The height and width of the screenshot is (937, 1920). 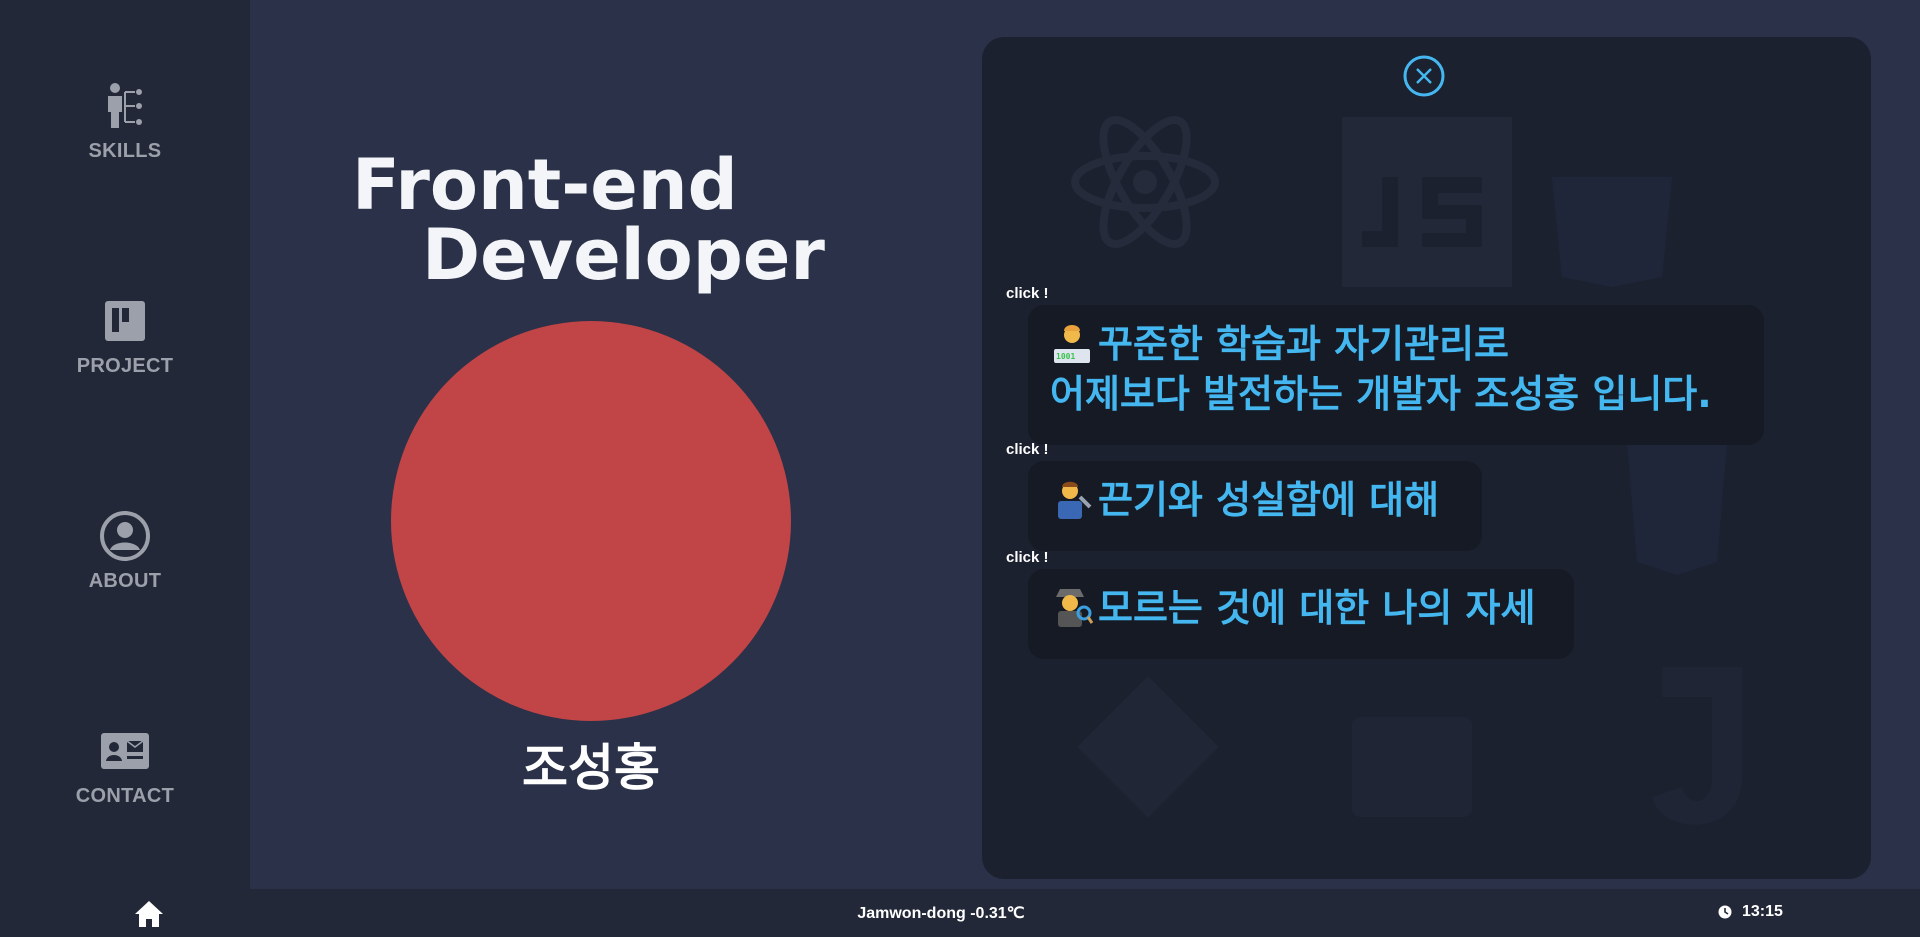 What do you see at coordinates (591, 768) in the screenshot?
I see `developer-name: 조성홍` at bounding box center [591, 768].